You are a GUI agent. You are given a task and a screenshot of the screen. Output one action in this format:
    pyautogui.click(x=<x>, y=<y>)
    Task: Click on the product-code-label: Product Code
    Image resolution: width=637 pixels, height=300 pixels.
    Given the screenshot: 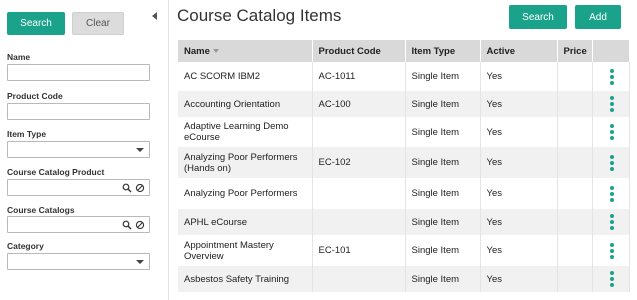 What is the action you would take?
    pyautogui.click(x=35, y=96)
    